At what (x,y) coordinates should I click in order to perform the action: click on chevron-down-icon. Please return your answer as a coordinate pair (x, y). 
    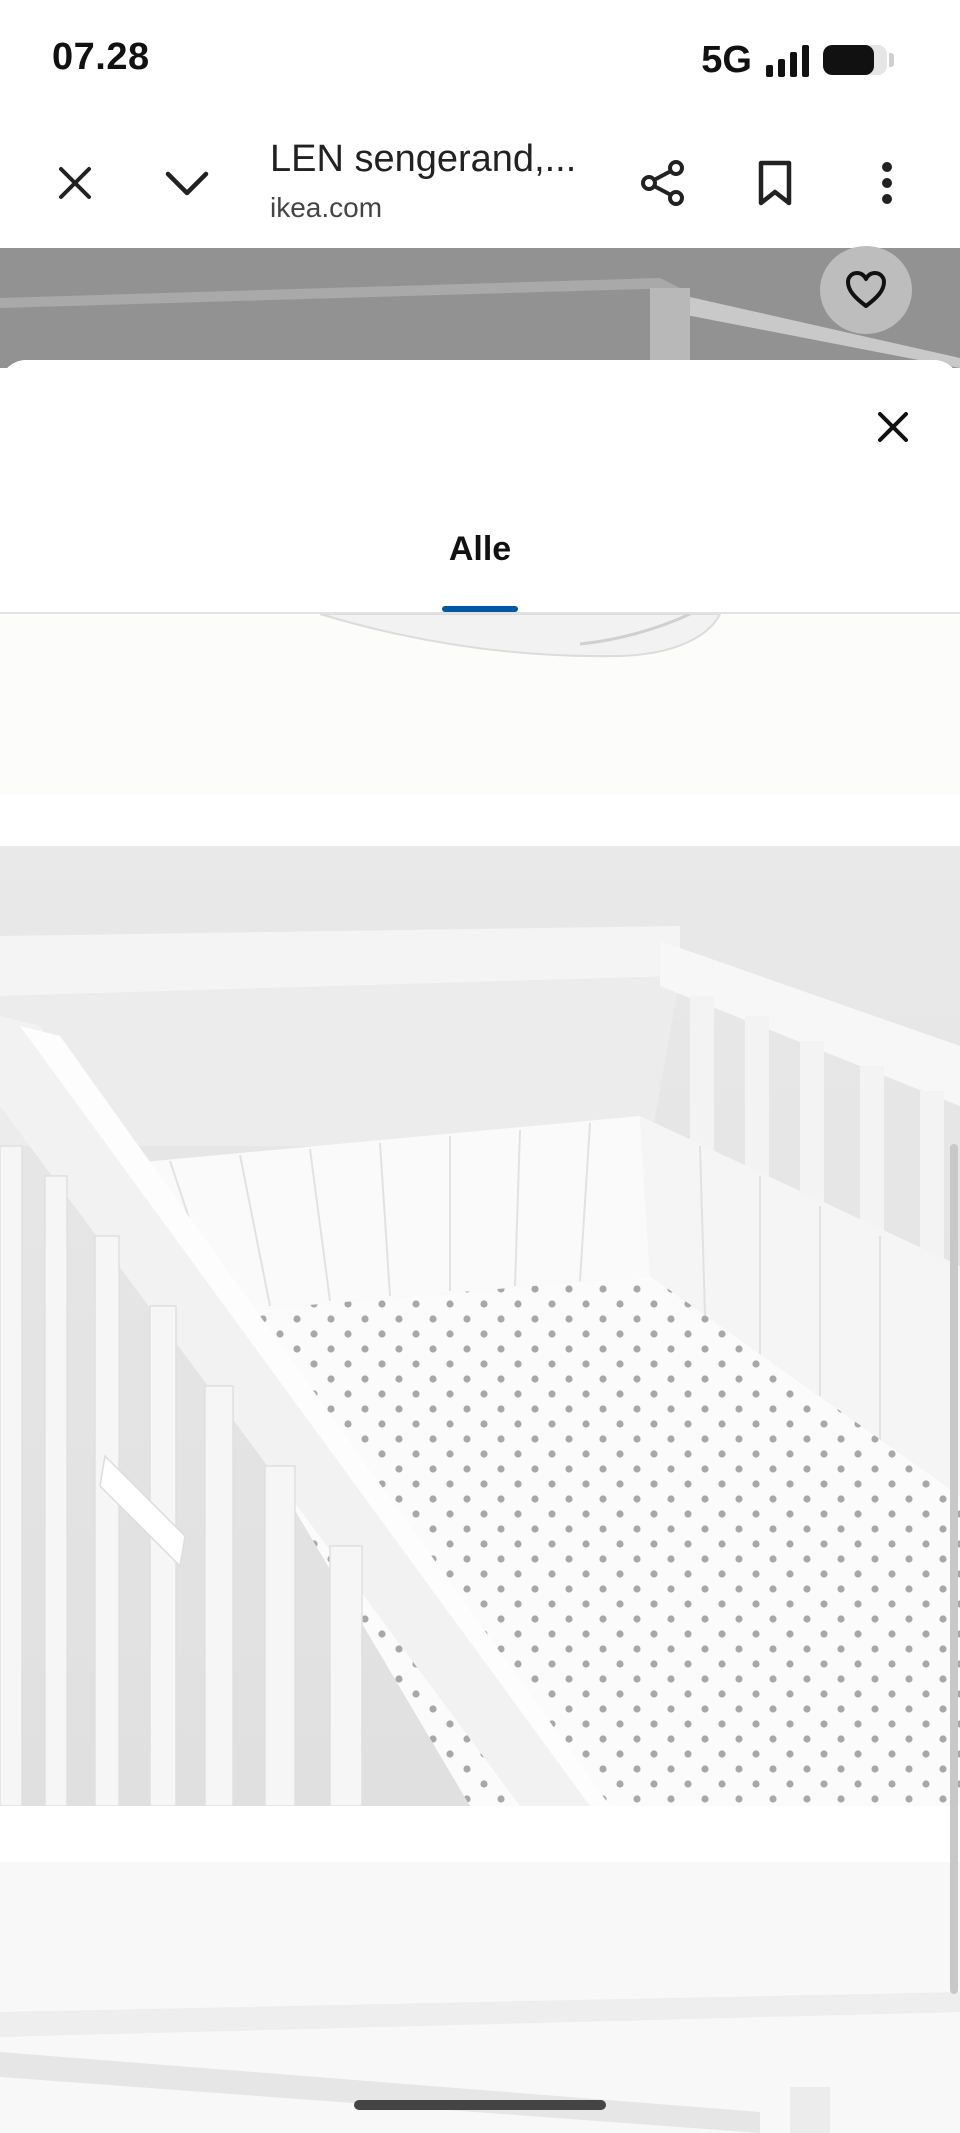
    Looking at the image, I should click on (187, 183).